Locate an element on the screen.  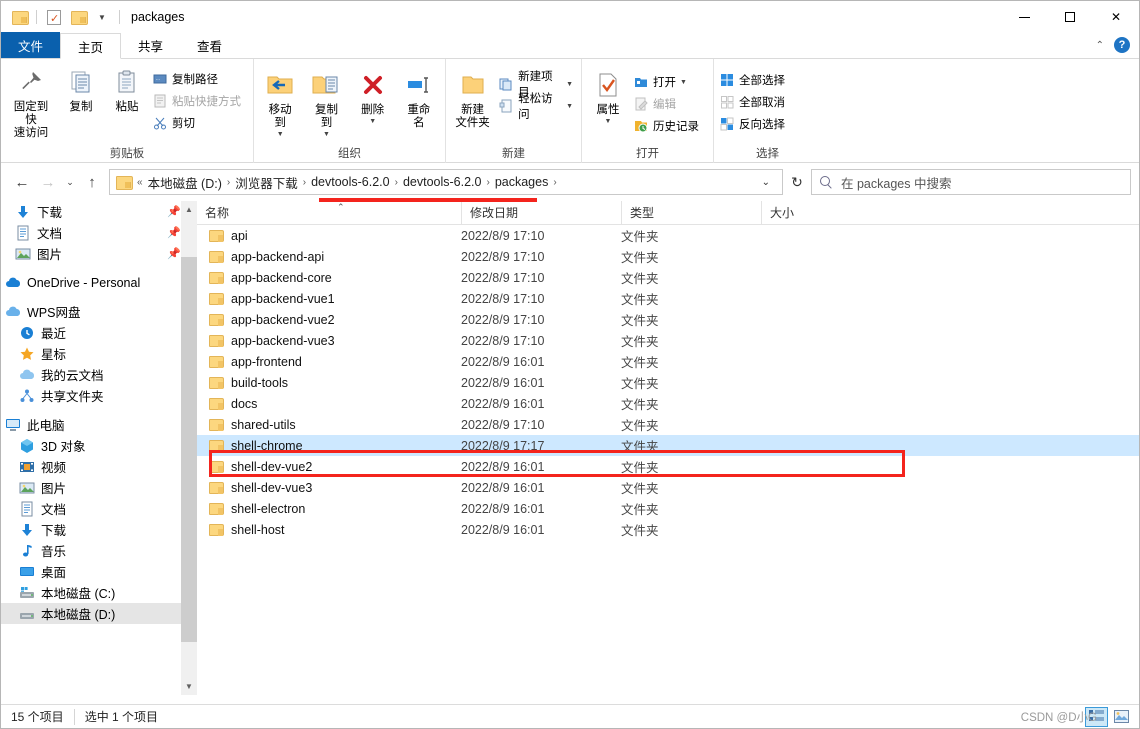
search-input: 在 packages 中搜索 is located at coordinates (896, 182).